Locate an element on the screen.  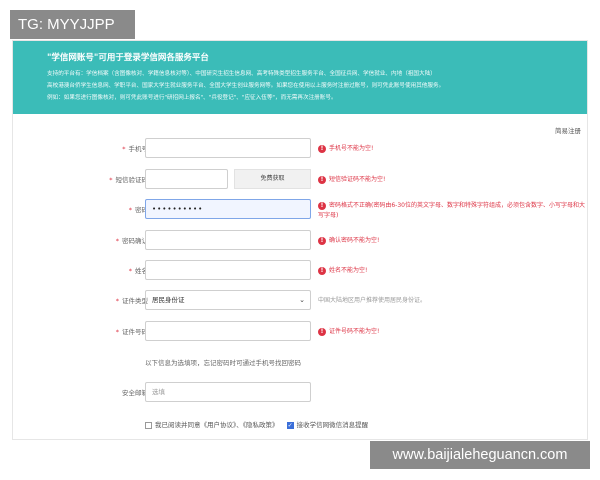
row-id-type: * 证件类型 居民身份证 ⌄ 中国大陆地区用户推荐使用居民身份证。 is located at coordinates (300, 301).